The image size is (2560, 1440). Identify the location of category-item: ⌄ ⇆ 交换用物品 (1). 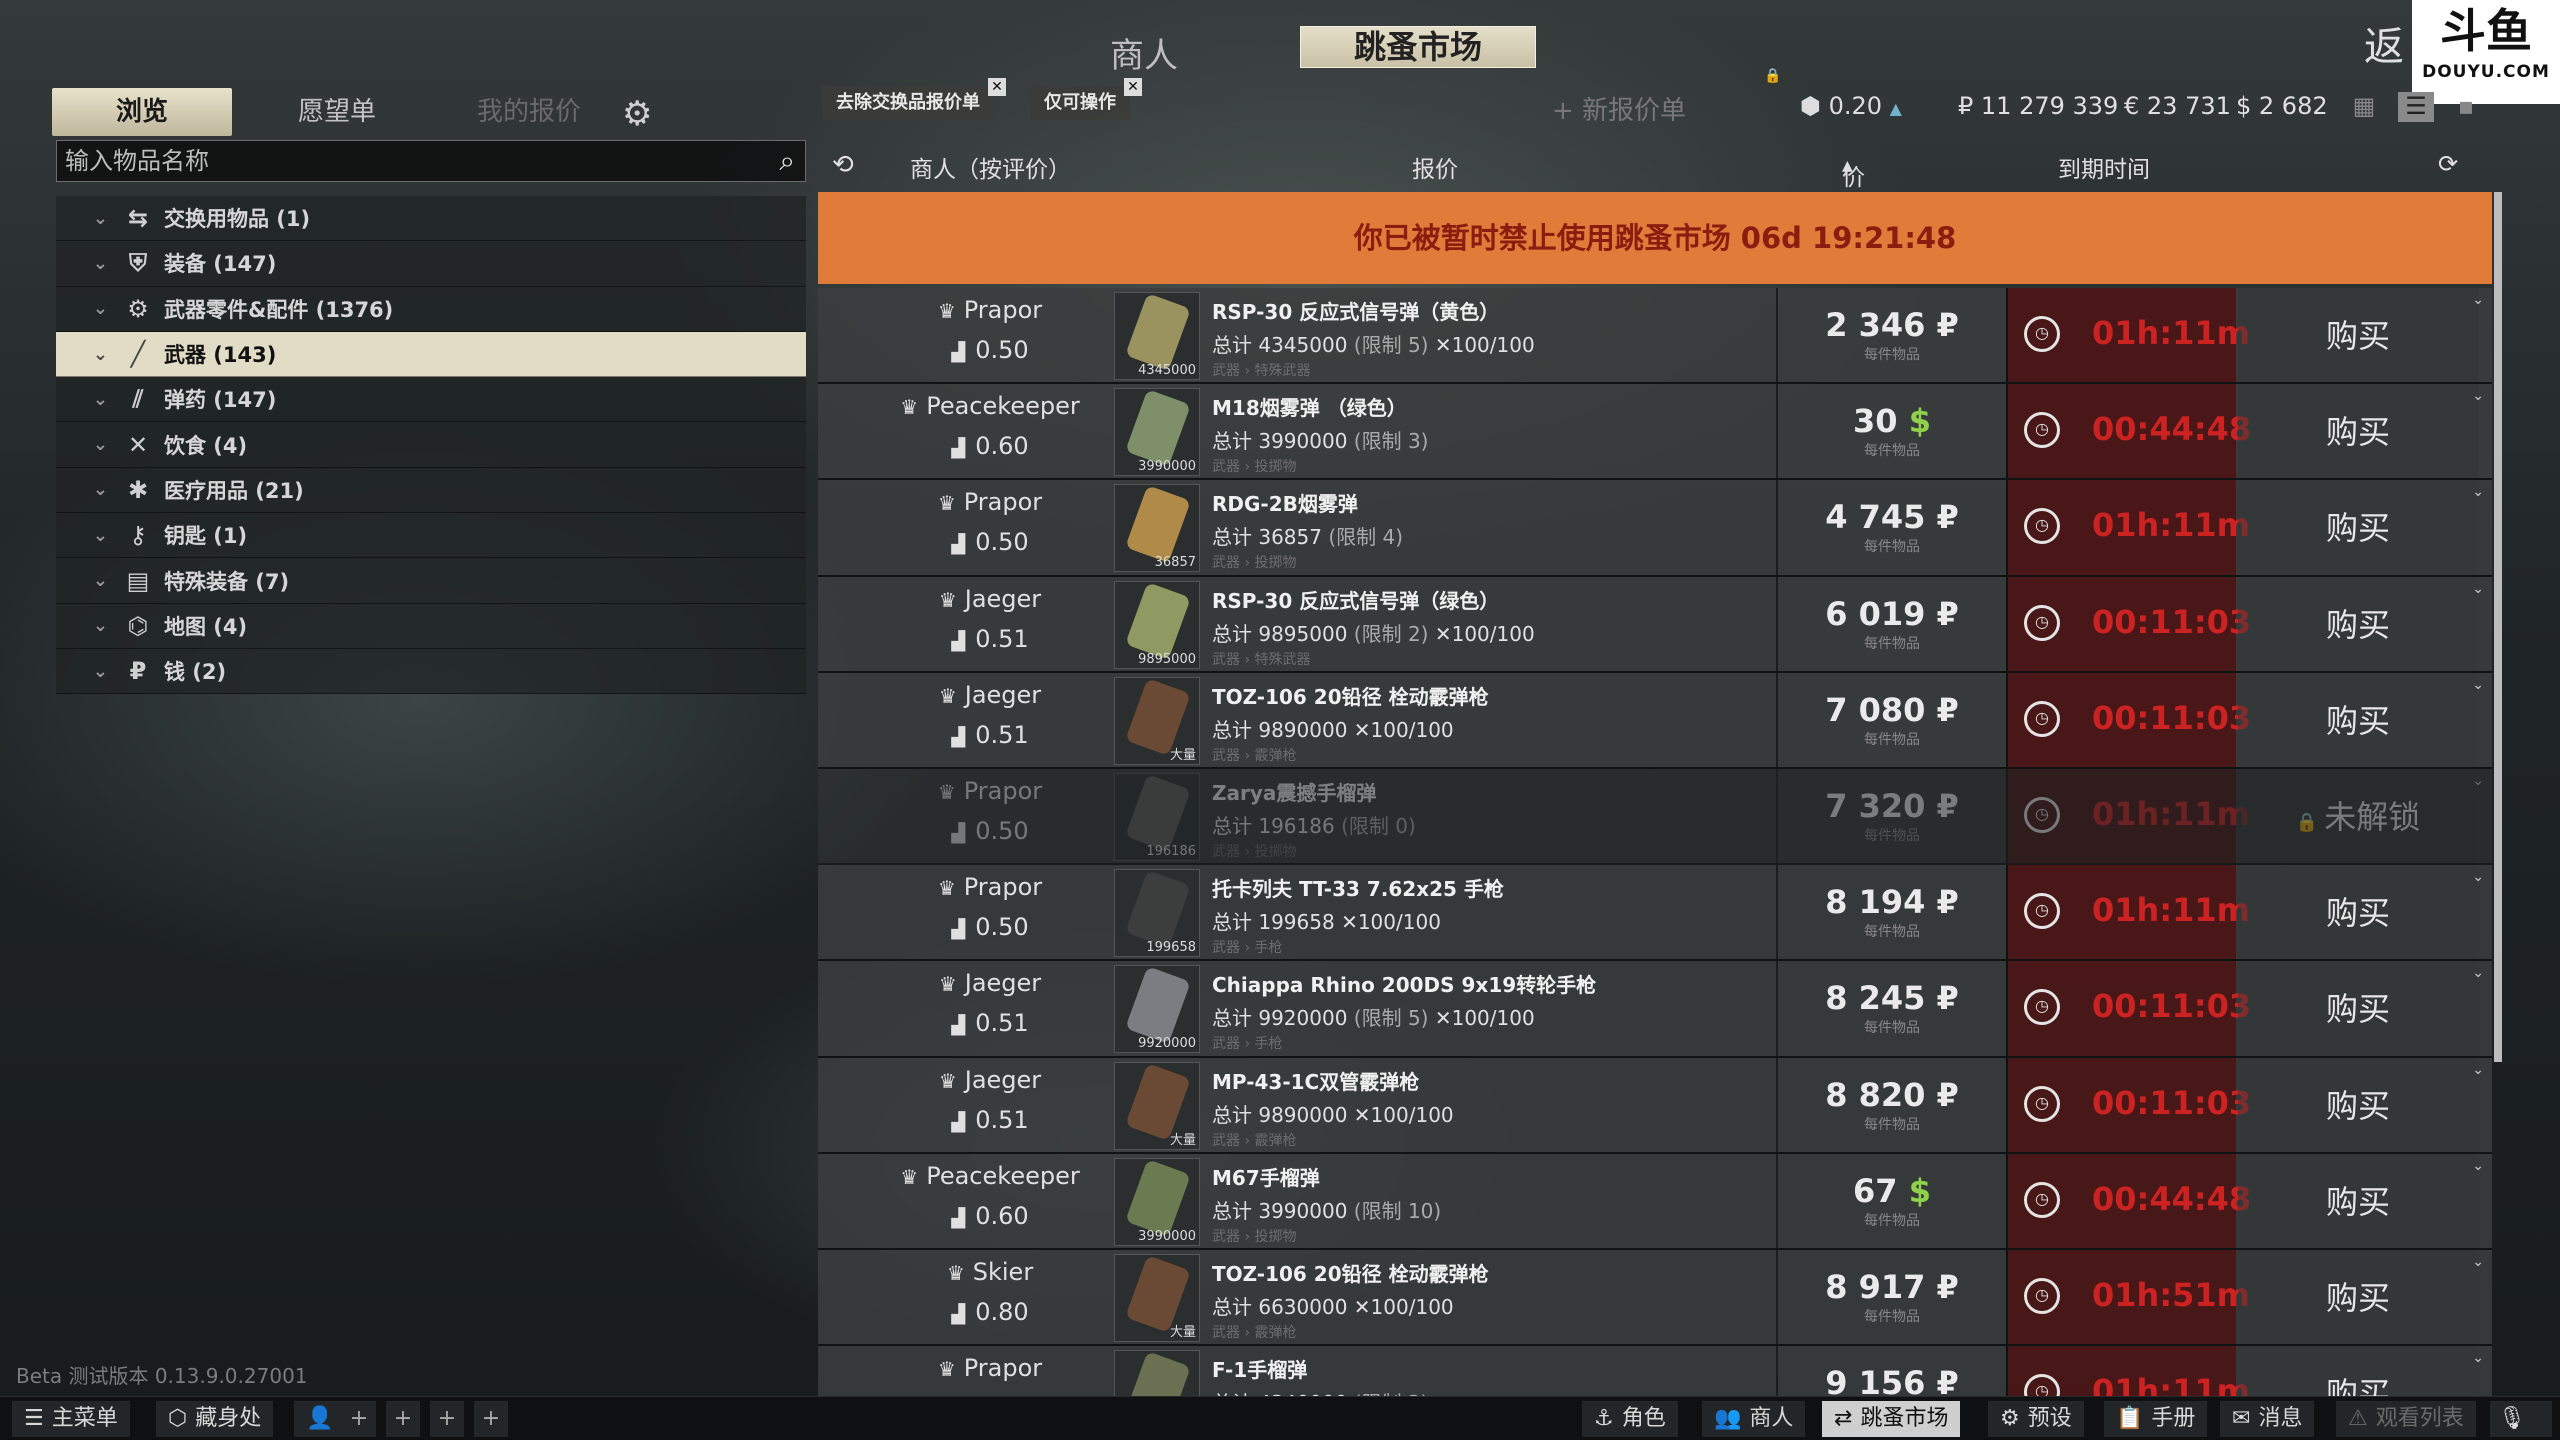
(431, 219).